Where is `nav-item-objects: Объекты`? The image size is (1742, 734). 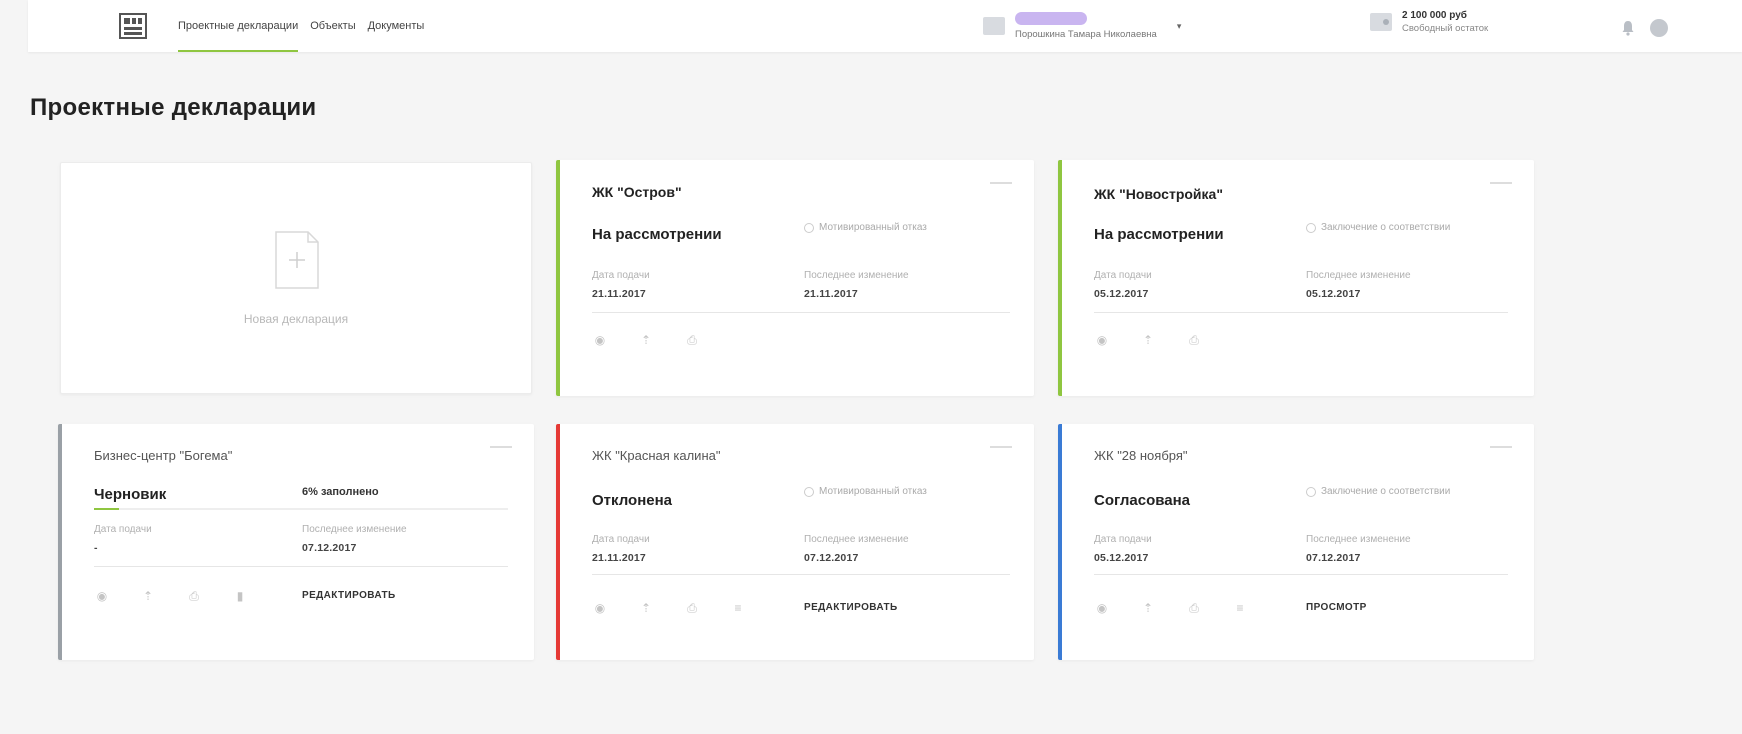 nav-item-objects: Объекты is located at coordinates (332, 26).